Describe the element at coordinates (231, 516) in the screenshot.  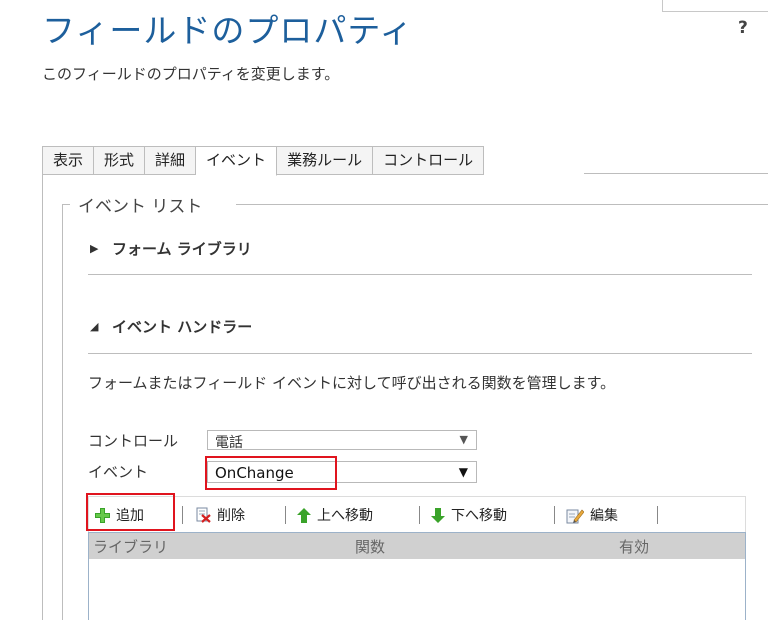
I see `delete-button-label: 削除` at that location.